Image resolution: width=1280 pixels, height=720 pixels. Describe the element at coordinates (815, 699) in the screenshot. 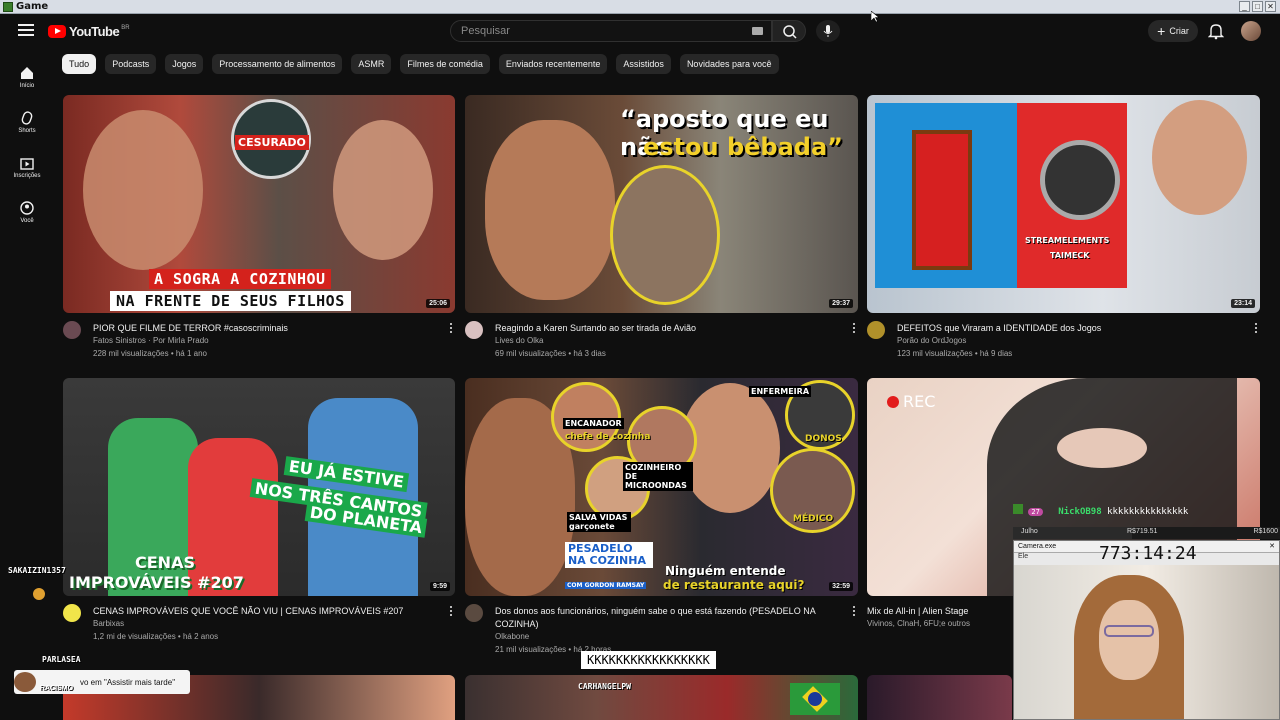

I see `brazil-flag` at that location.